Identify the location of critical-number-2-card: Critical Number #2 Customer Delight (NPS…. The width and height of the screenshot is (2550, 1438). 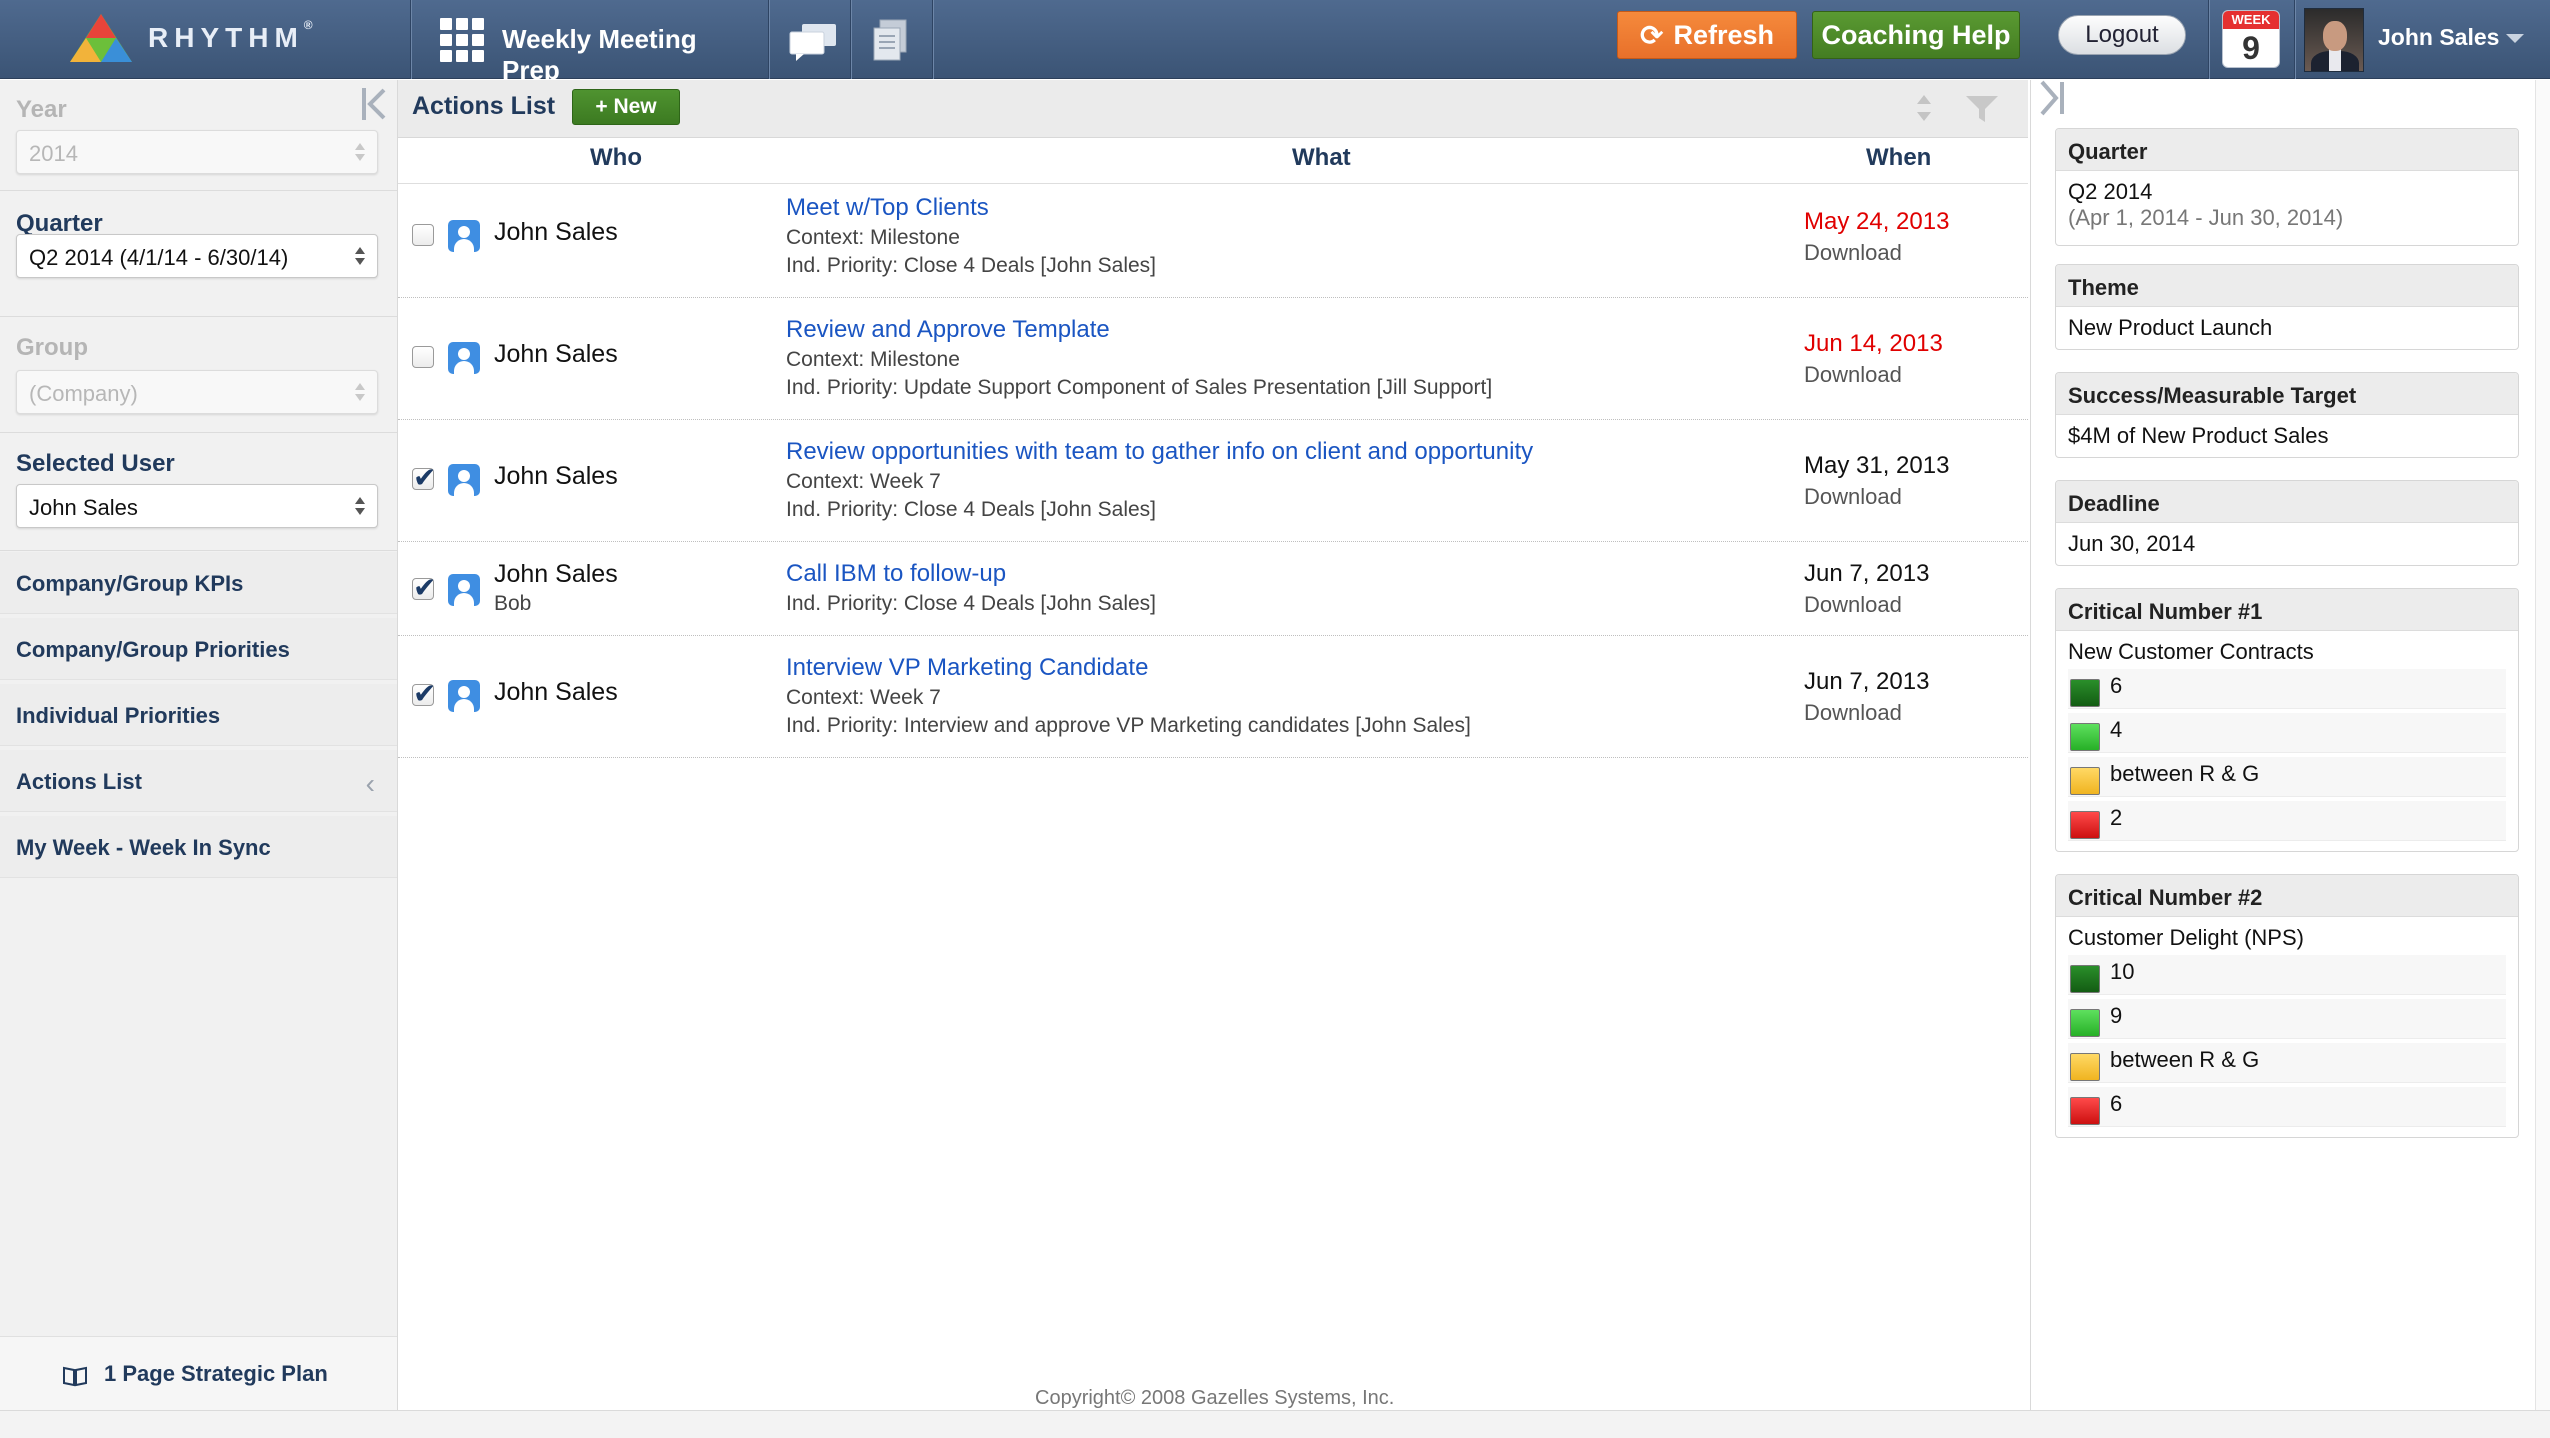
(2287, 1006).